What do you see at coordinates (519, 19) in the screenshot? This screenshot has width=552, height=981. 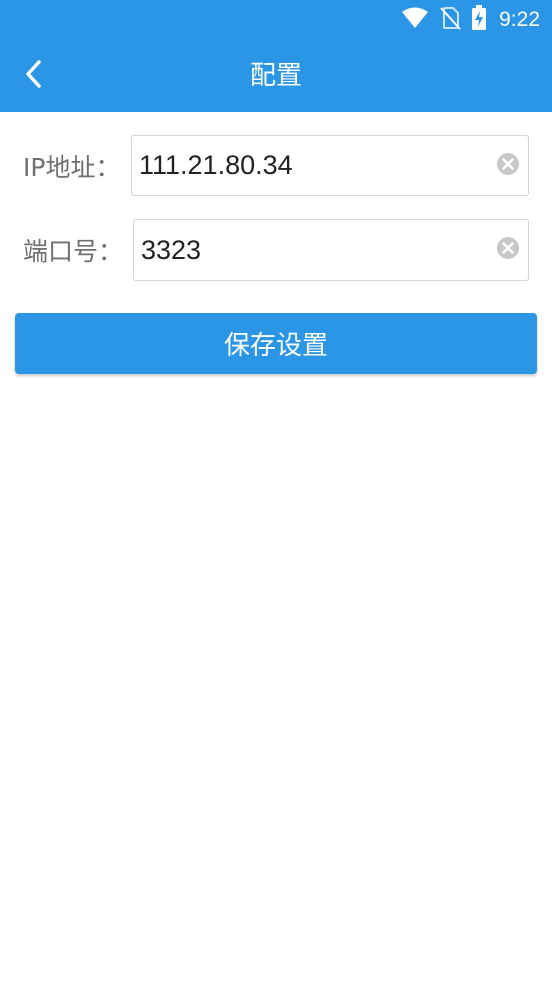 I see `status-time: 9:22` at bounding box center [519, 19].